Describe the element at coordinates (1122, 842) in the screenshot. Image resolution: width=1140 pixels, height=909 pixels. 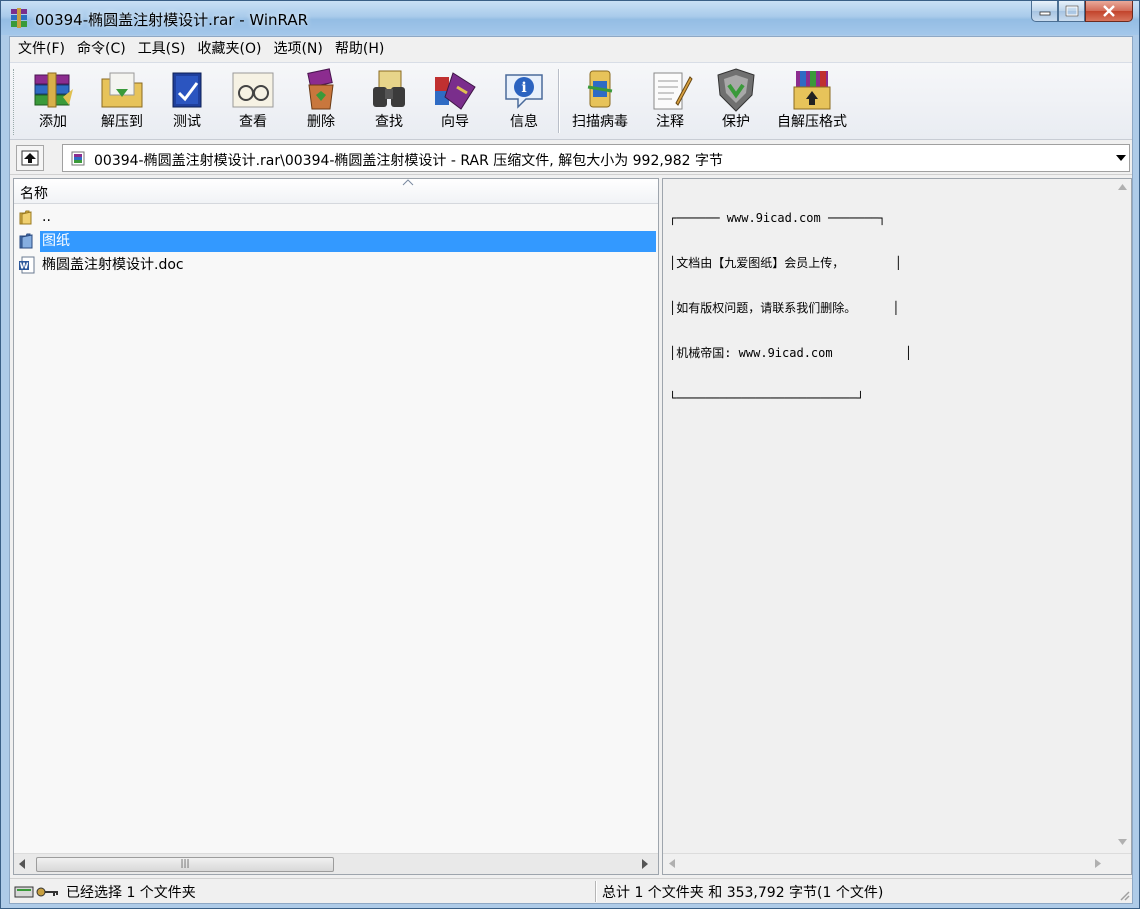
I see `scroll-down-icon` at that location.